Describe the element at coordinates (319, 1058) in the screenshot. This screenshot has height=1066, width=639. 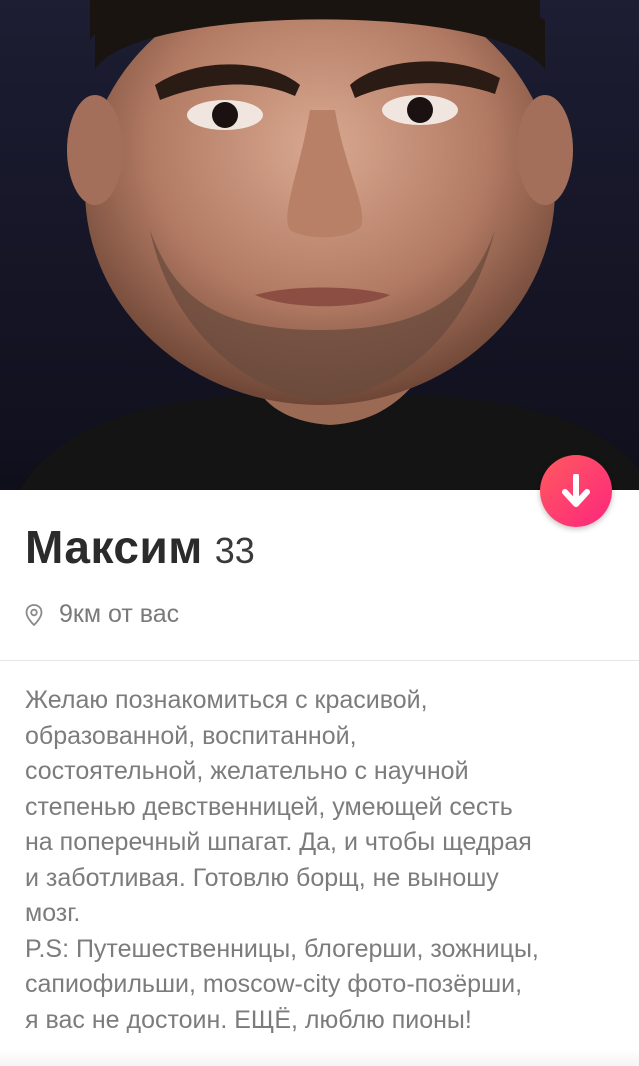
I see `bottom-edge` at that location.